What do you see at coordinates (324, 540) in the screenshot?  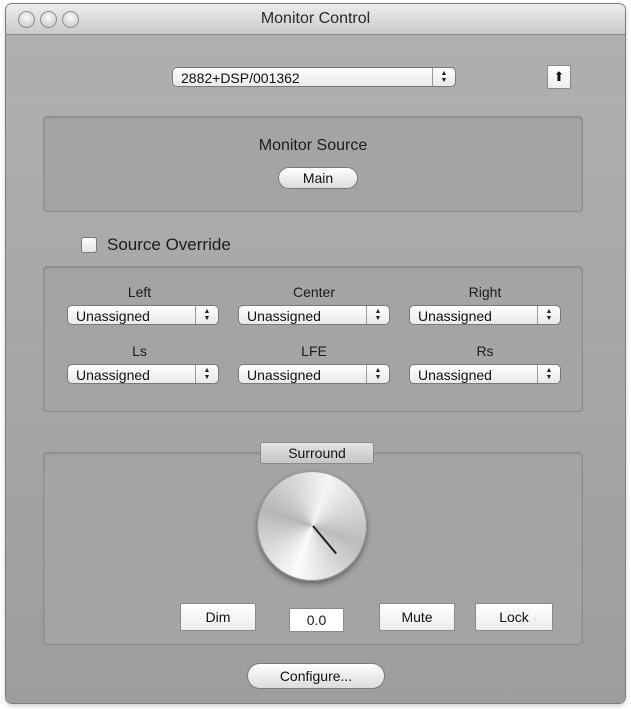 I see `knob-pointer-icon` at bounding box center [324, 540].